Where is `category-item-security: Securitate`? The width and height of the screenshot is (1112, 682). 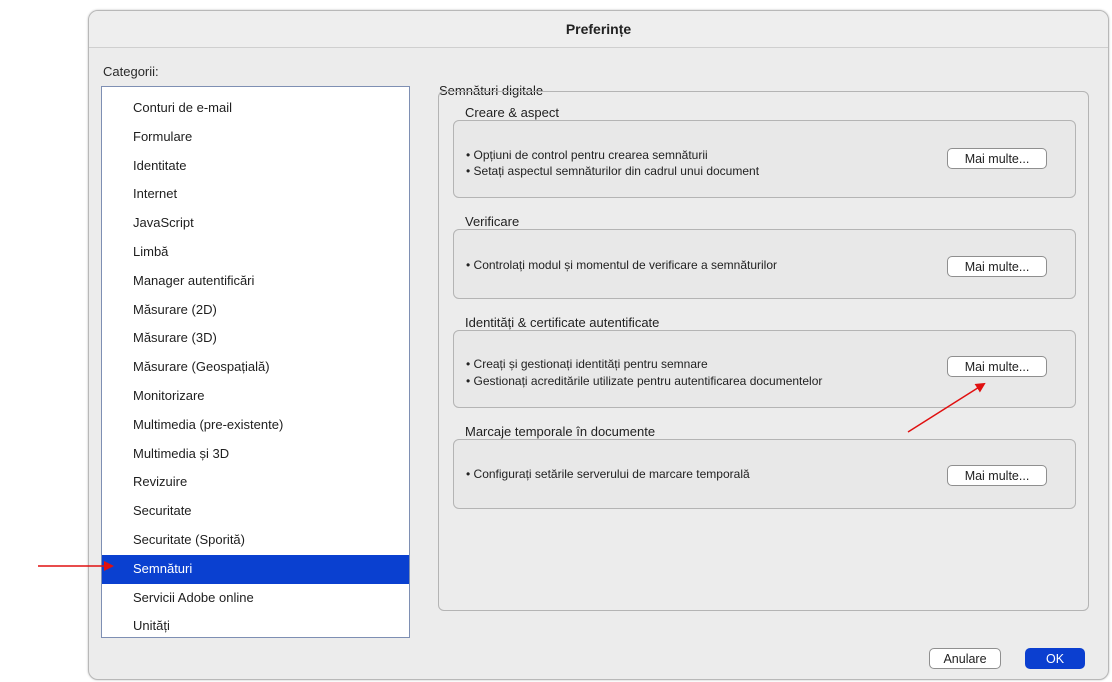
category-item-security: Securitate is located at coordinates (255, 511).